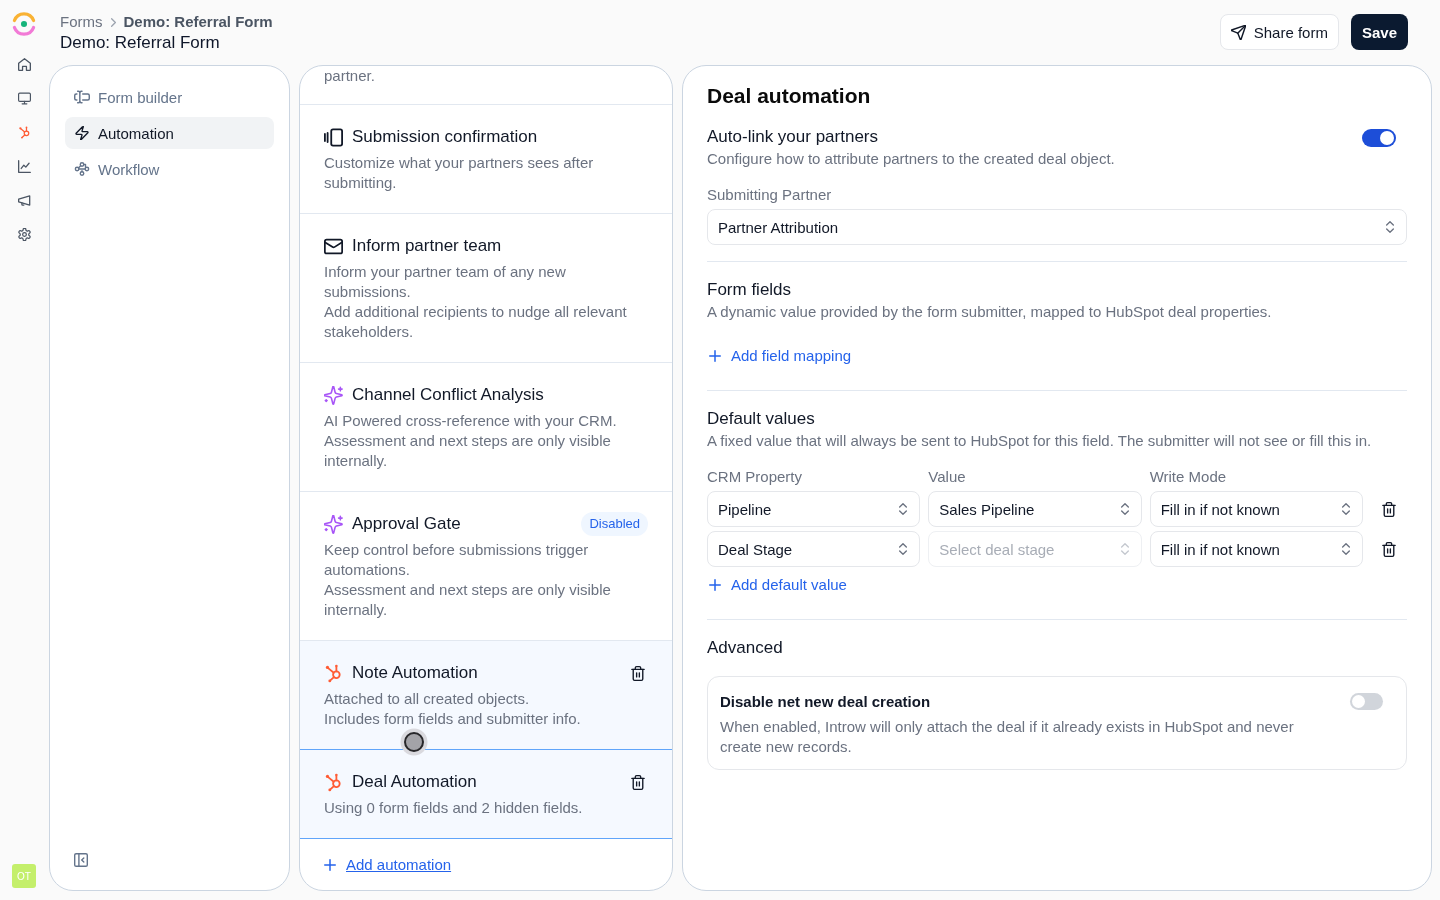 This screenshot has height=900, width=1440. Describe the element at coordinates (990, 312) in the screenshot. I see `section-description: A dynamic value provided by the form submitter, mapped to HubSpot deal properties.` at that location.